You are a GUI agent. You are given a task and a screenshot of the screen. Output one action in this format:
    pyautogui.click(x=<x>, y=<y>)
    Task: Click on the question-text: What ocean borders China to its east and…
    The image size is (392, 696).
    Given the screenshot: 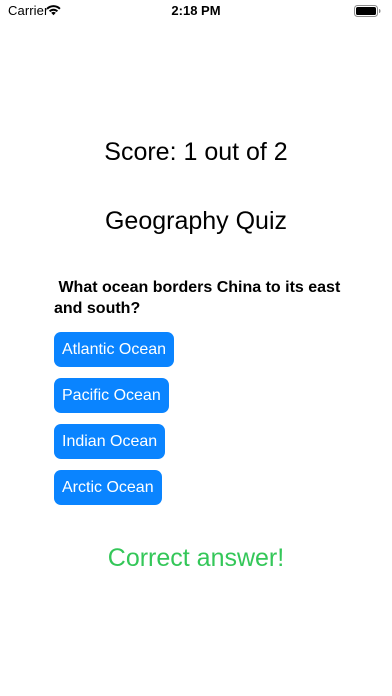 What is the action you would take?
    pyautogui.click(x=199, y=298)
    